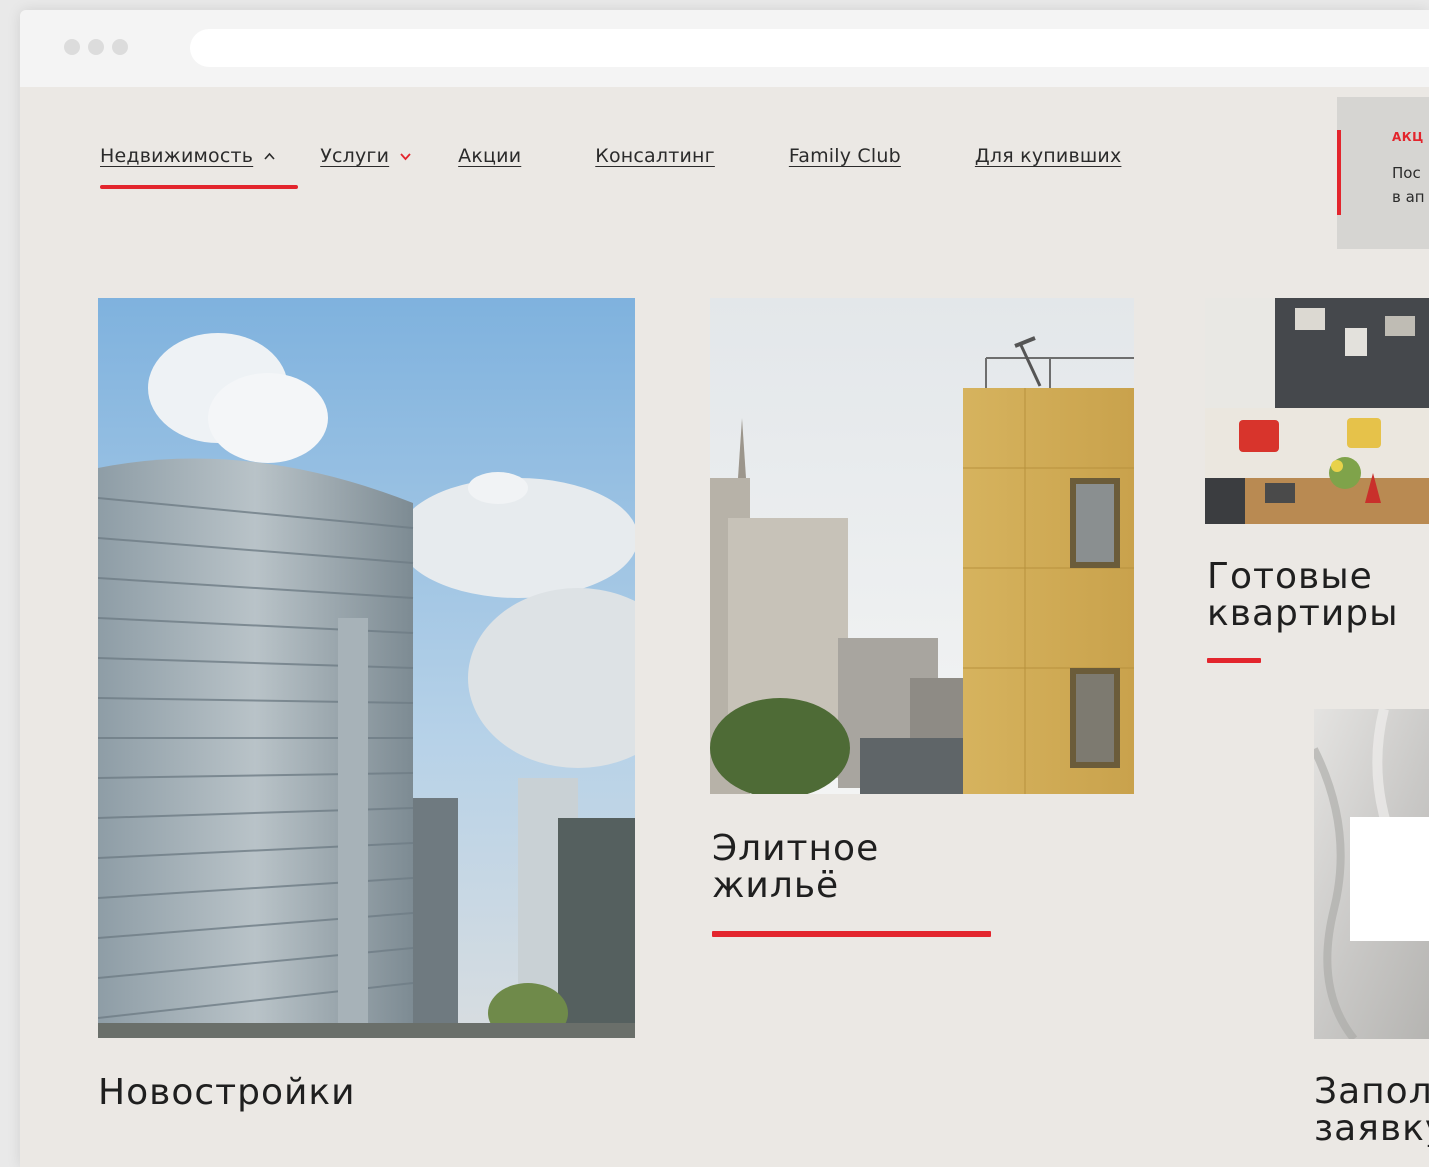  Describe the element at coordinates (1408, 185) in the screenshot. I see `promo-text: Пос в ап` at that location.